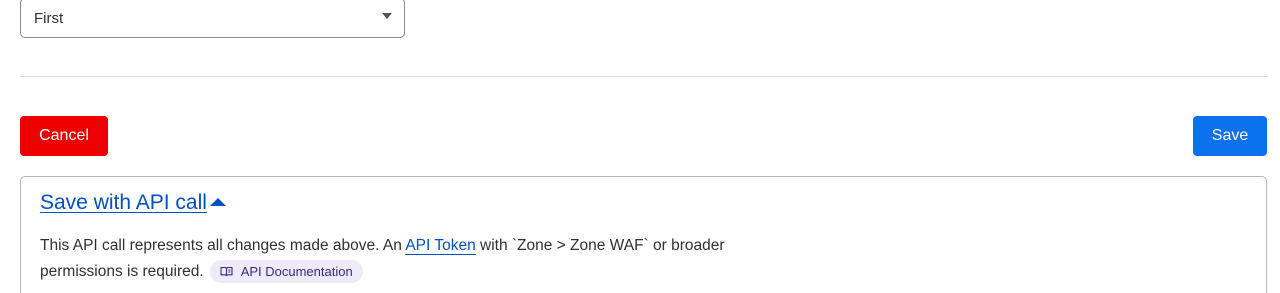 The width and height of the screenshot is (1280, 293). What do you see at coordinates (226, 272) in the screenshot?
I see `book-icon` at bounding box center [226, 272].